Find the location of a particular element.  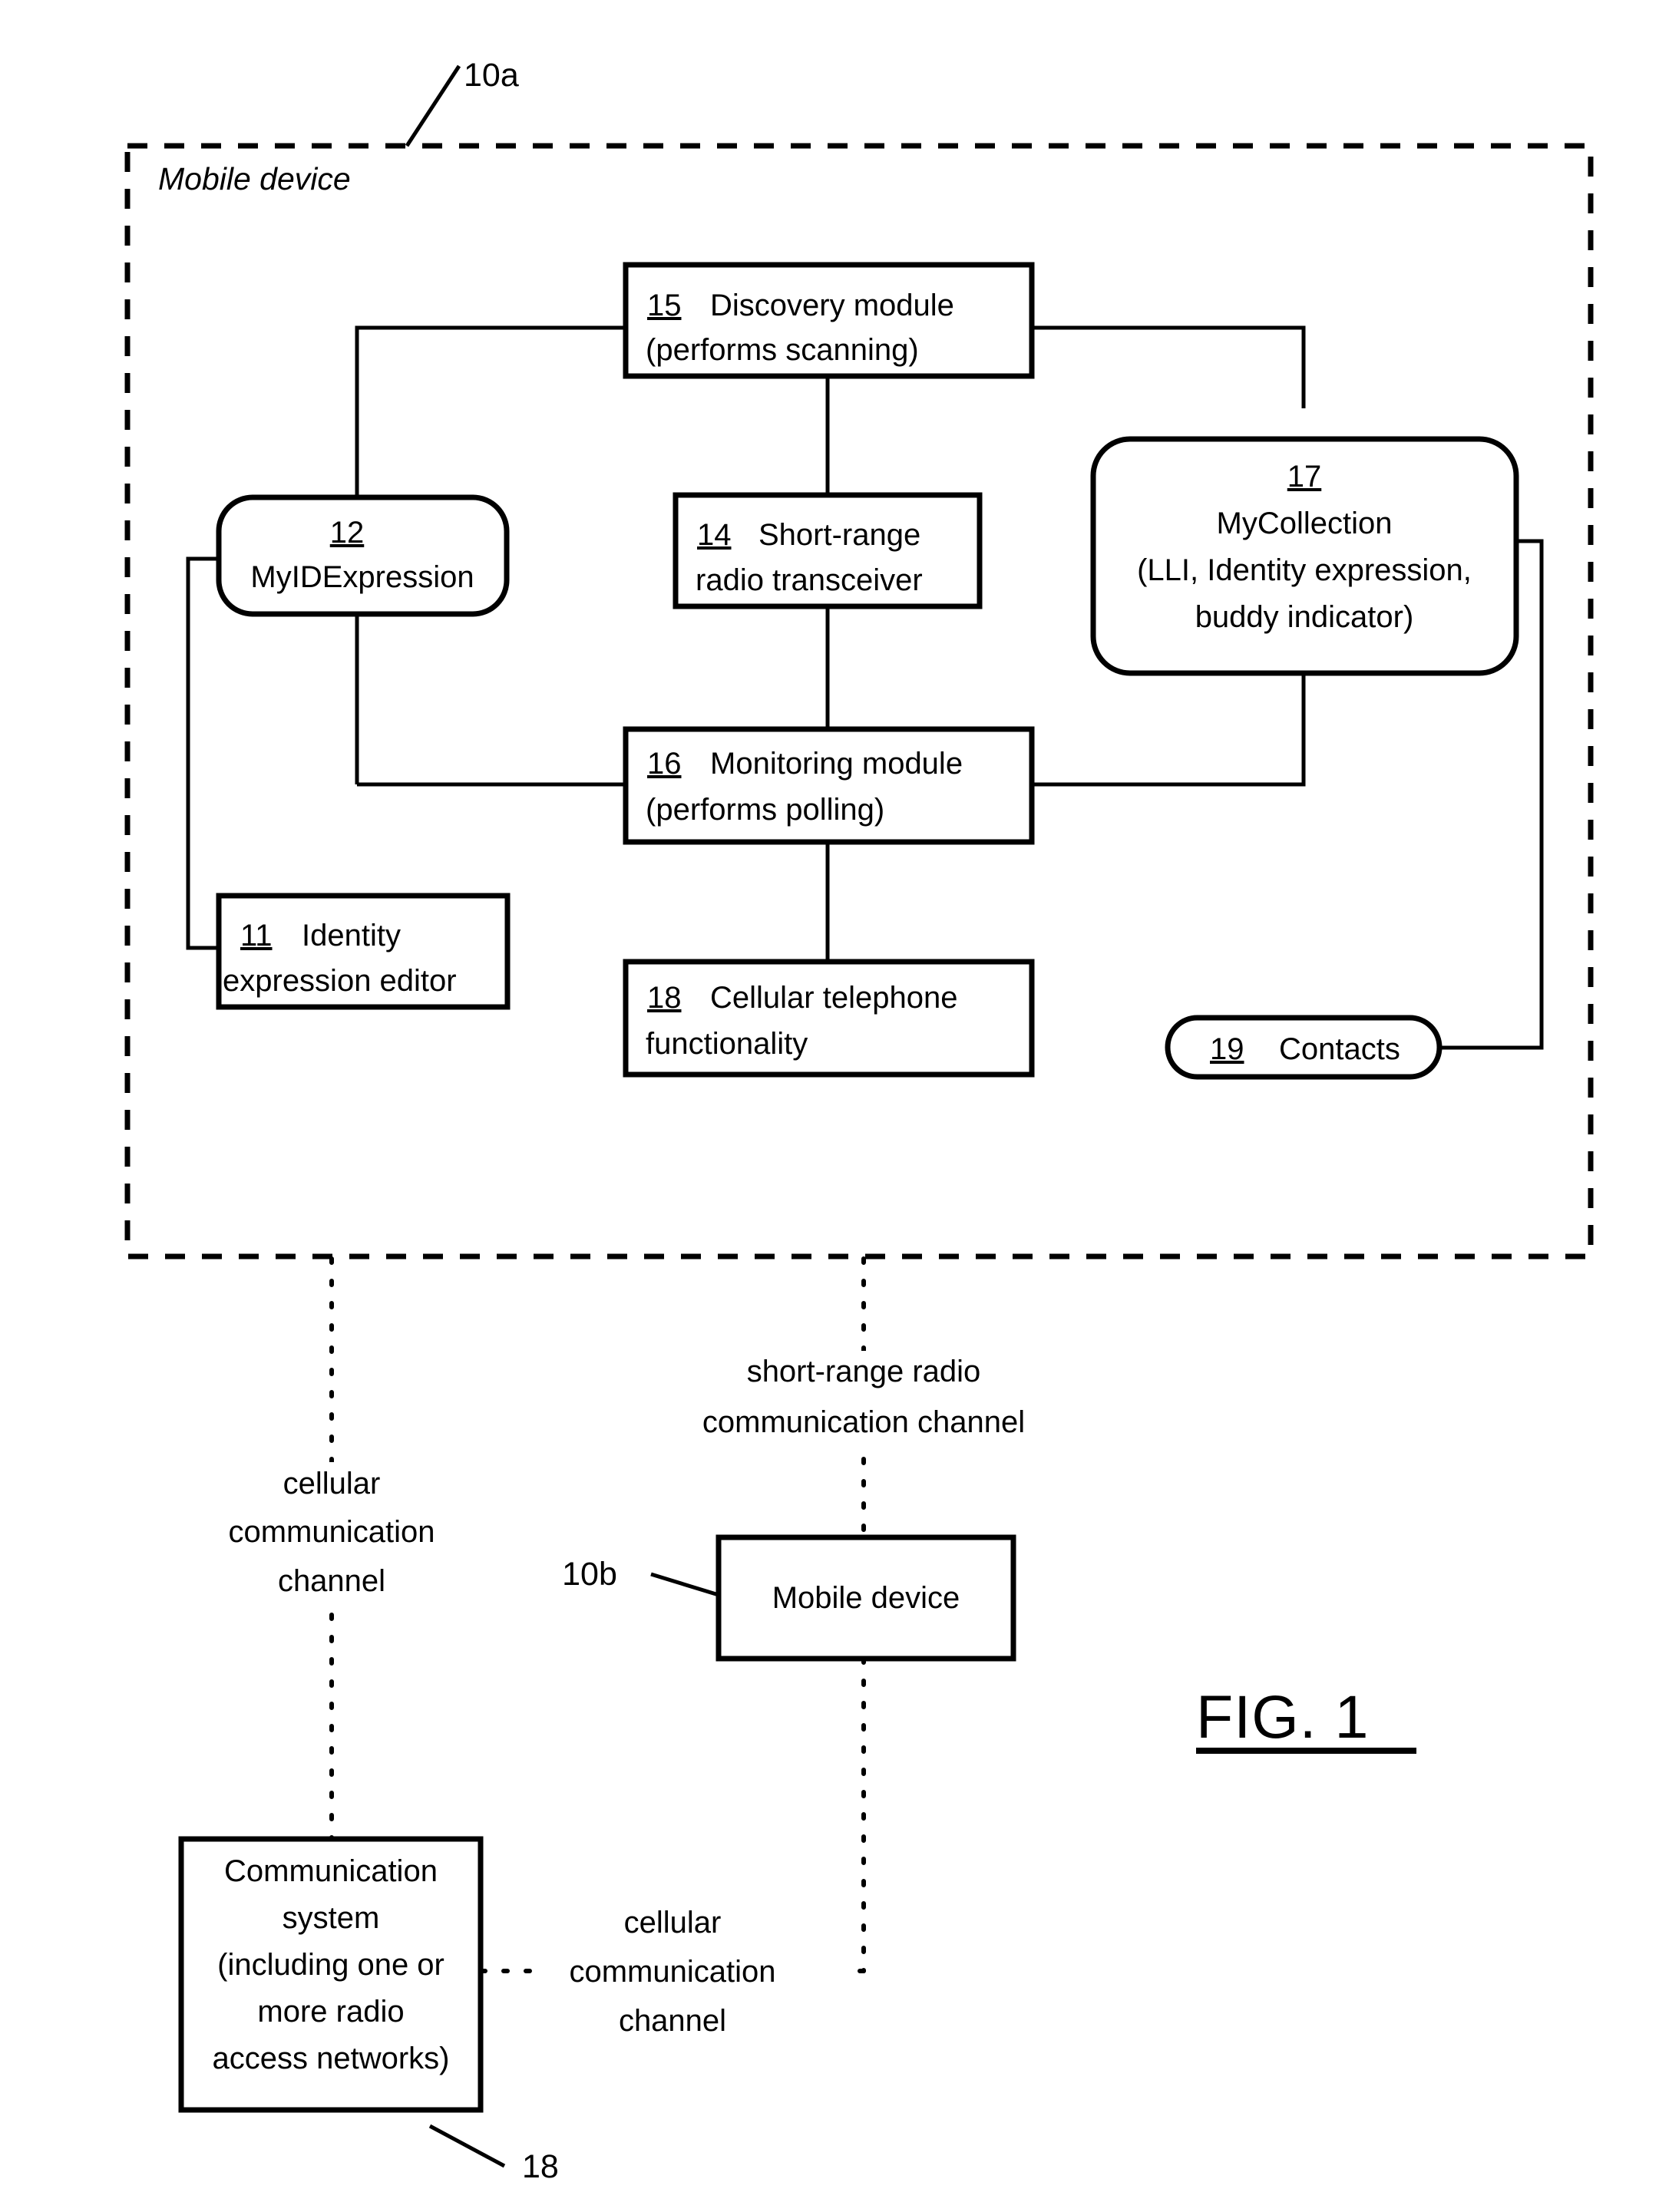

block-cellular-telephone-functionality-line2: functionality is located at coordinates (727, 1044).